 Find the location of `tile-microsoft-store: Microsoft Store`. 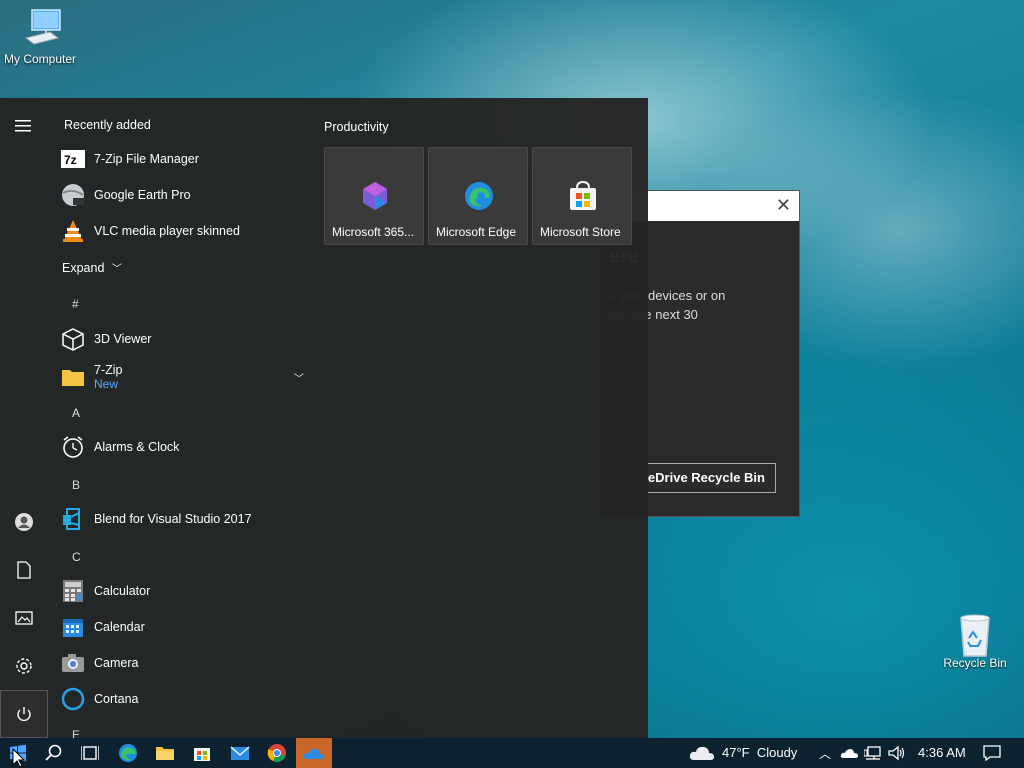

tile-microsoft-store: Microsoft Store is located at coordinates (582, 196).